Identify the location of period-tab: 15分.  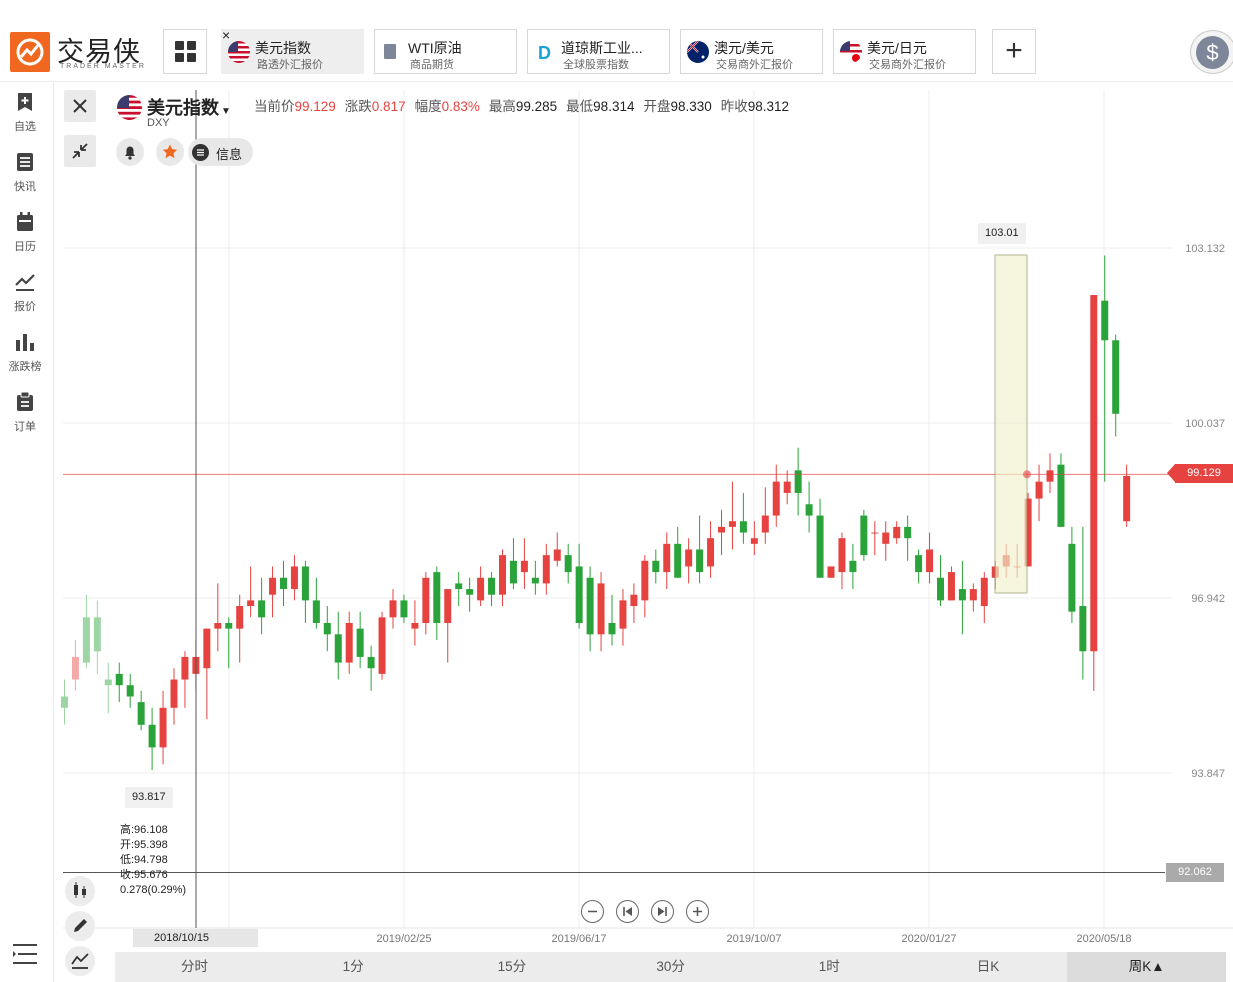
(511, 967).